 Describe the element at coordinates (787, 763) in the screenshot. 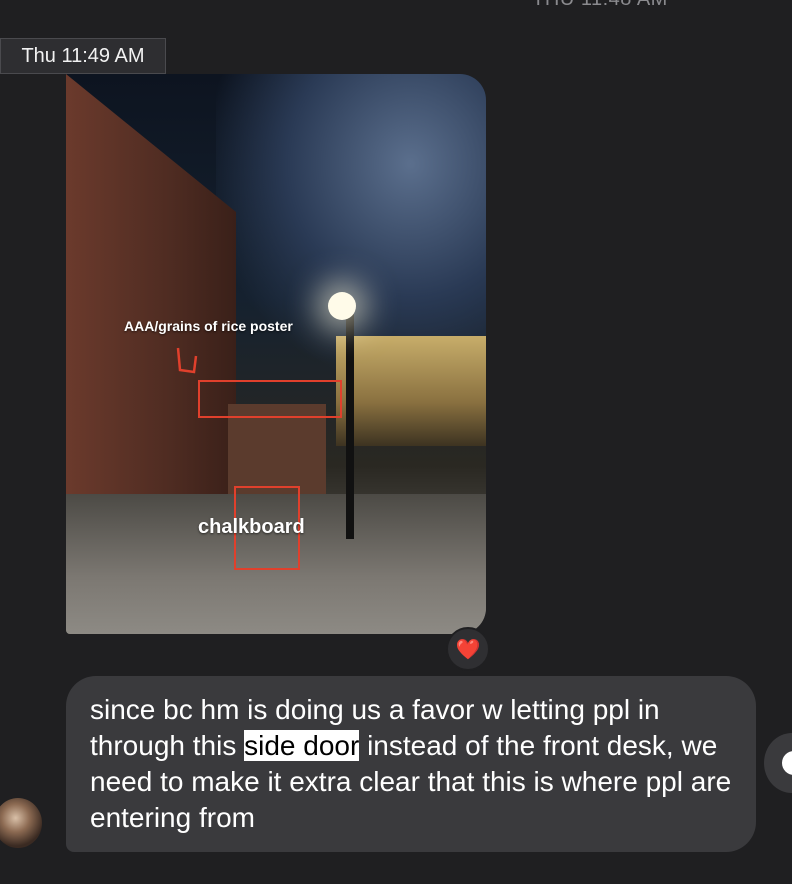

I see `emoji-icon` at that location.